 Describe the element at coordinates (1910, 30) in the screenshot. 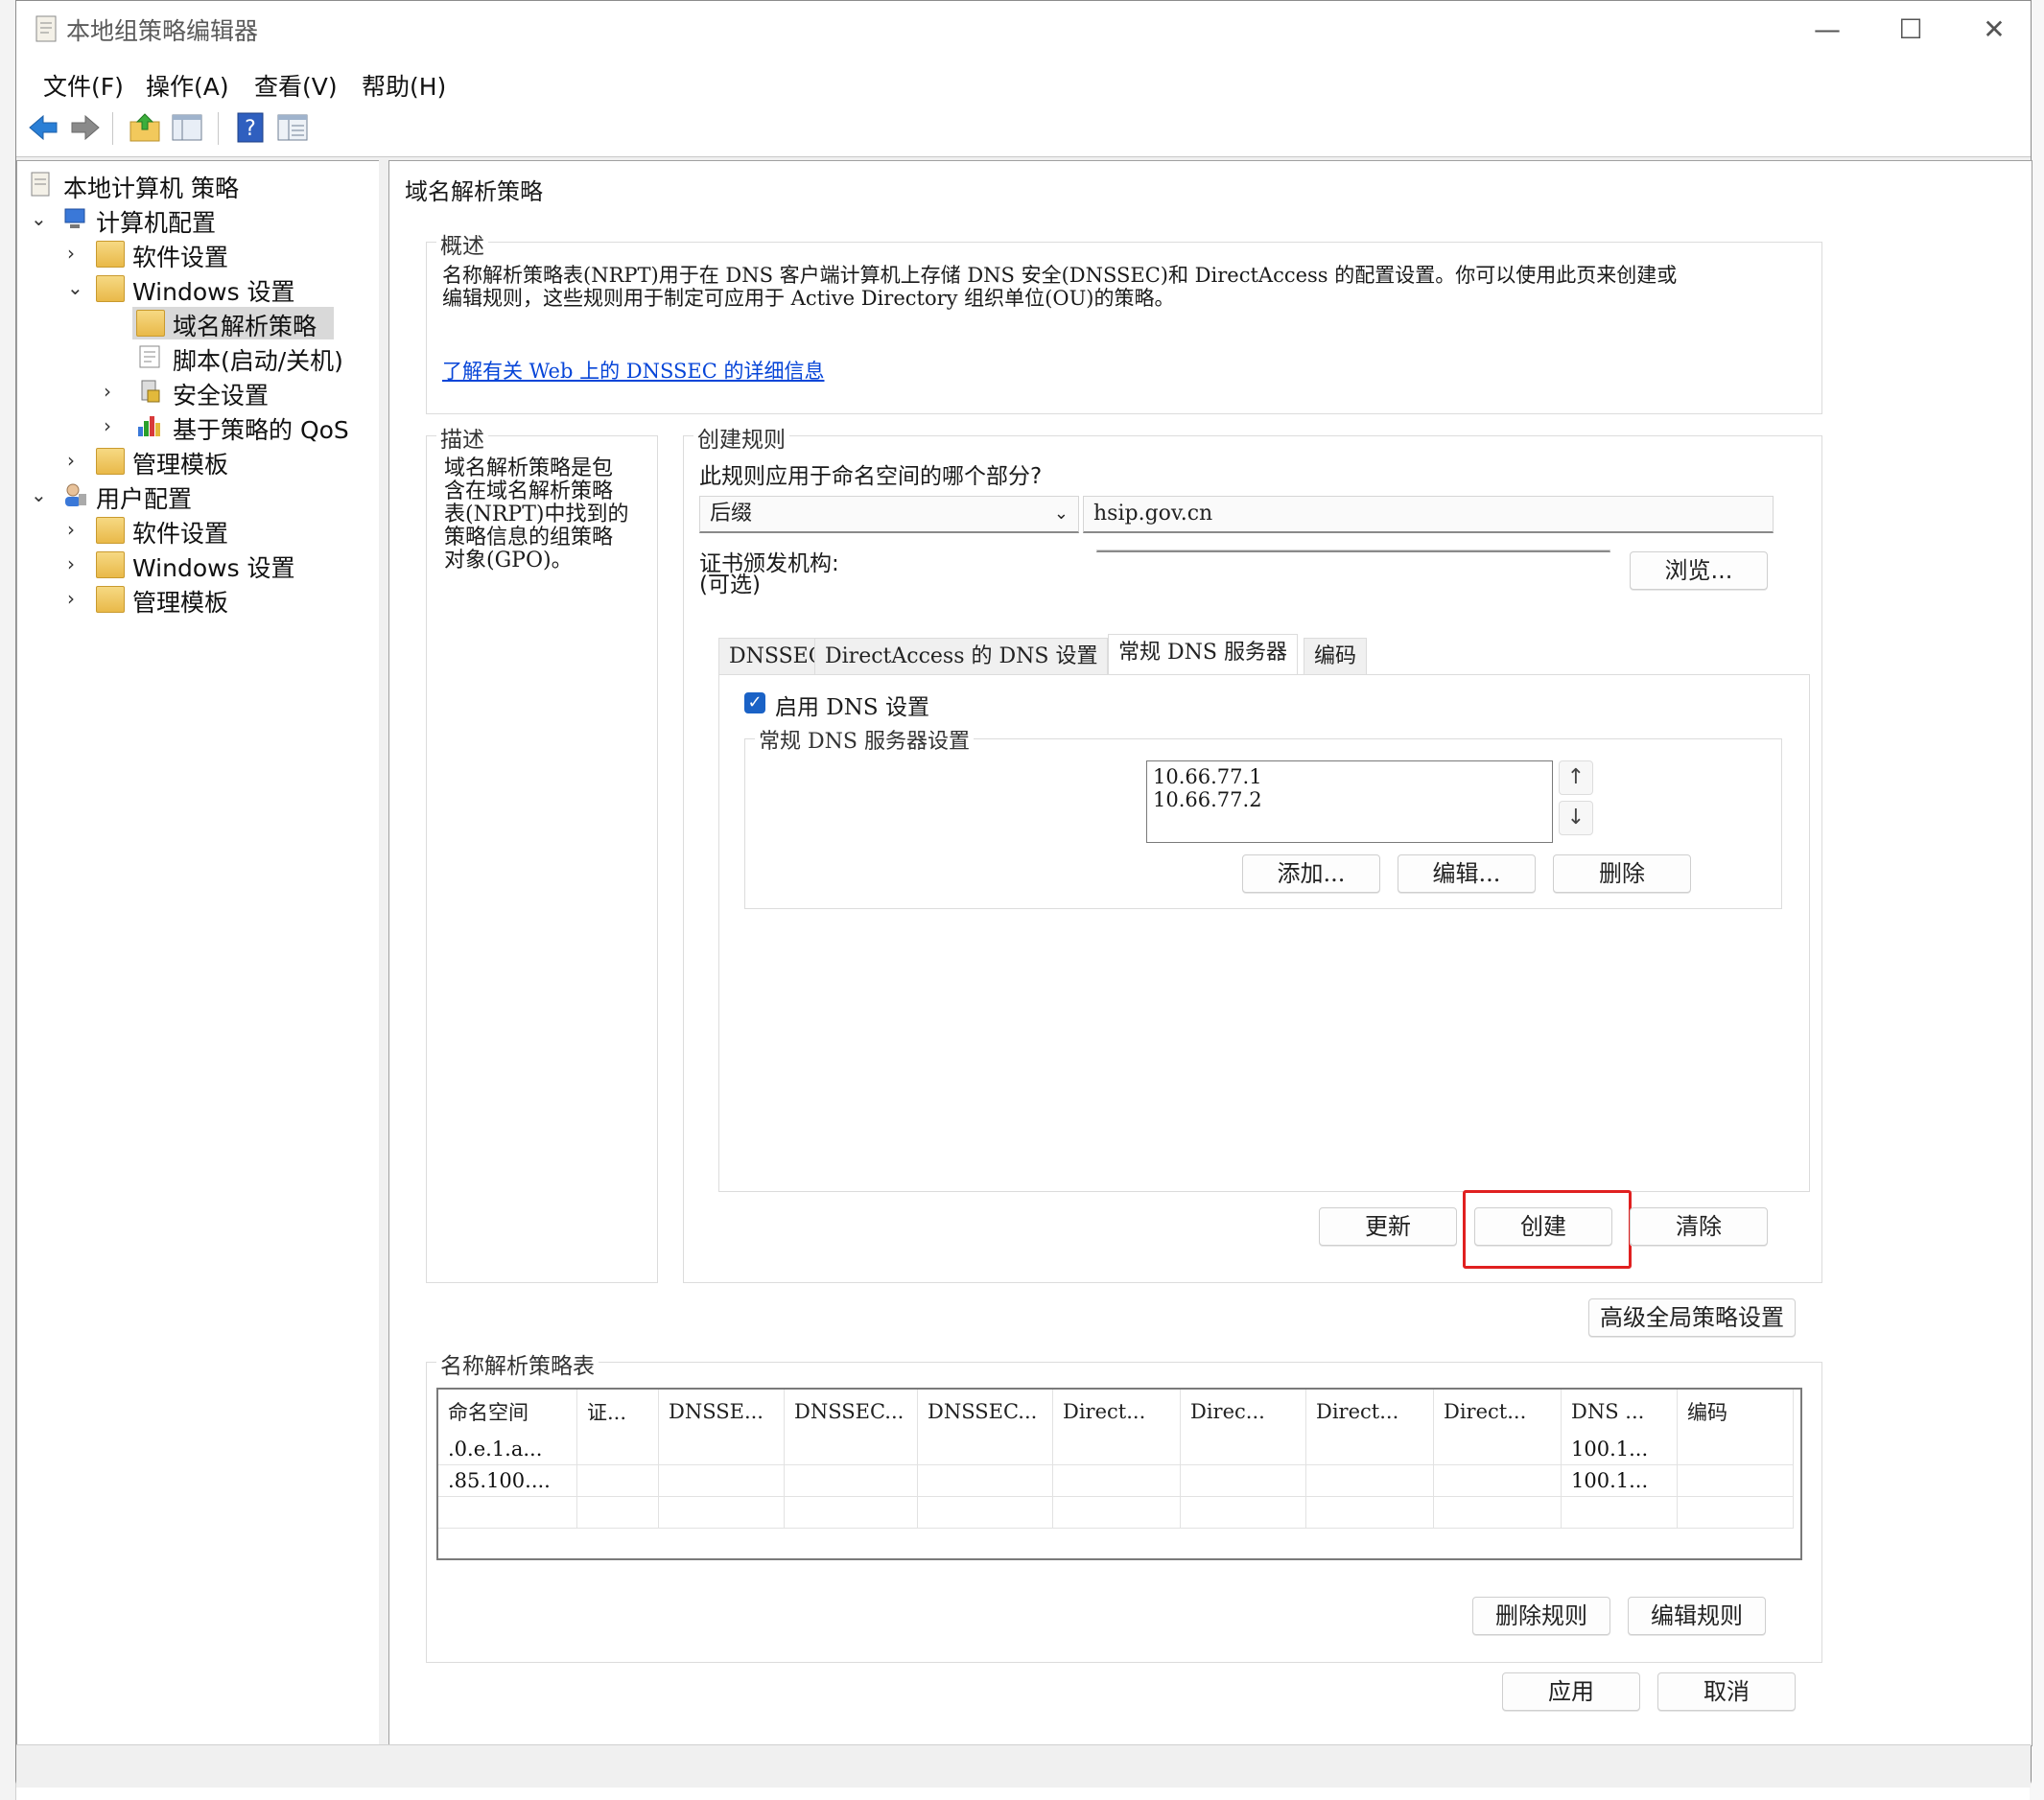

I see `maximize-icon: ☐` at that location.